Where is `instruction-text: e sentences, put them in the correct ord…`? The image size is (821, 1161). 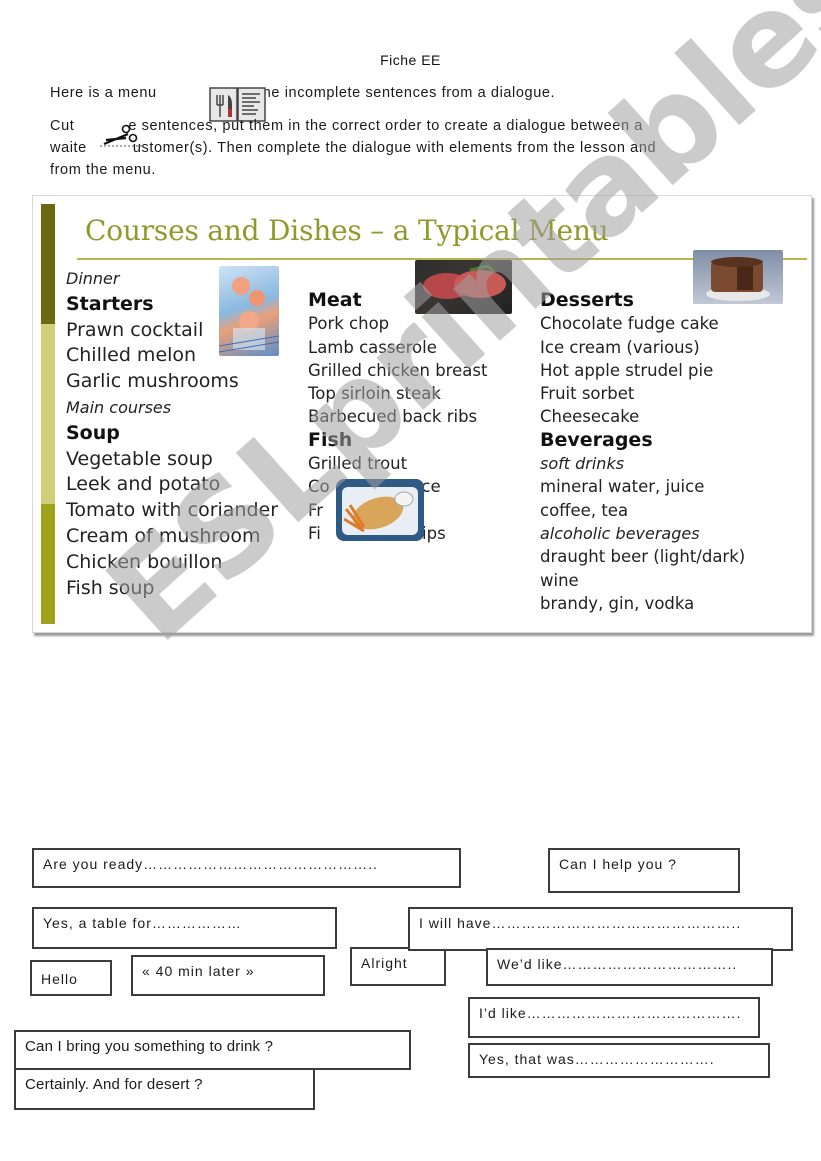 instruction-text: e sentences, put them in the correct ord… is located at coordinates (385, 126).